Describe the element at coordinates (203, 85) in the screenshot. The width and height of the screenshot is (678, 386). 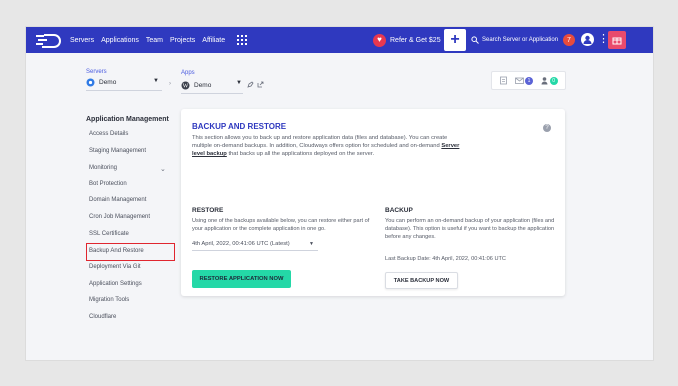
I see `app-value: Demo` at that location.